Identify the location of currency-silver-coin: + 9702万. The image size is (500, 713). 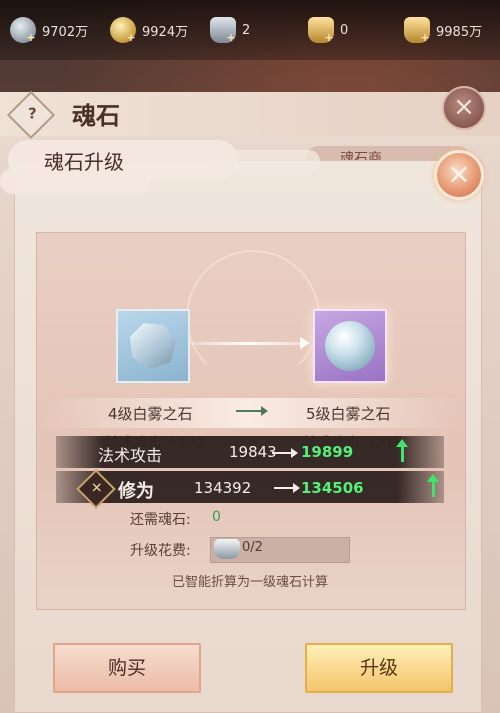
(49, 30).